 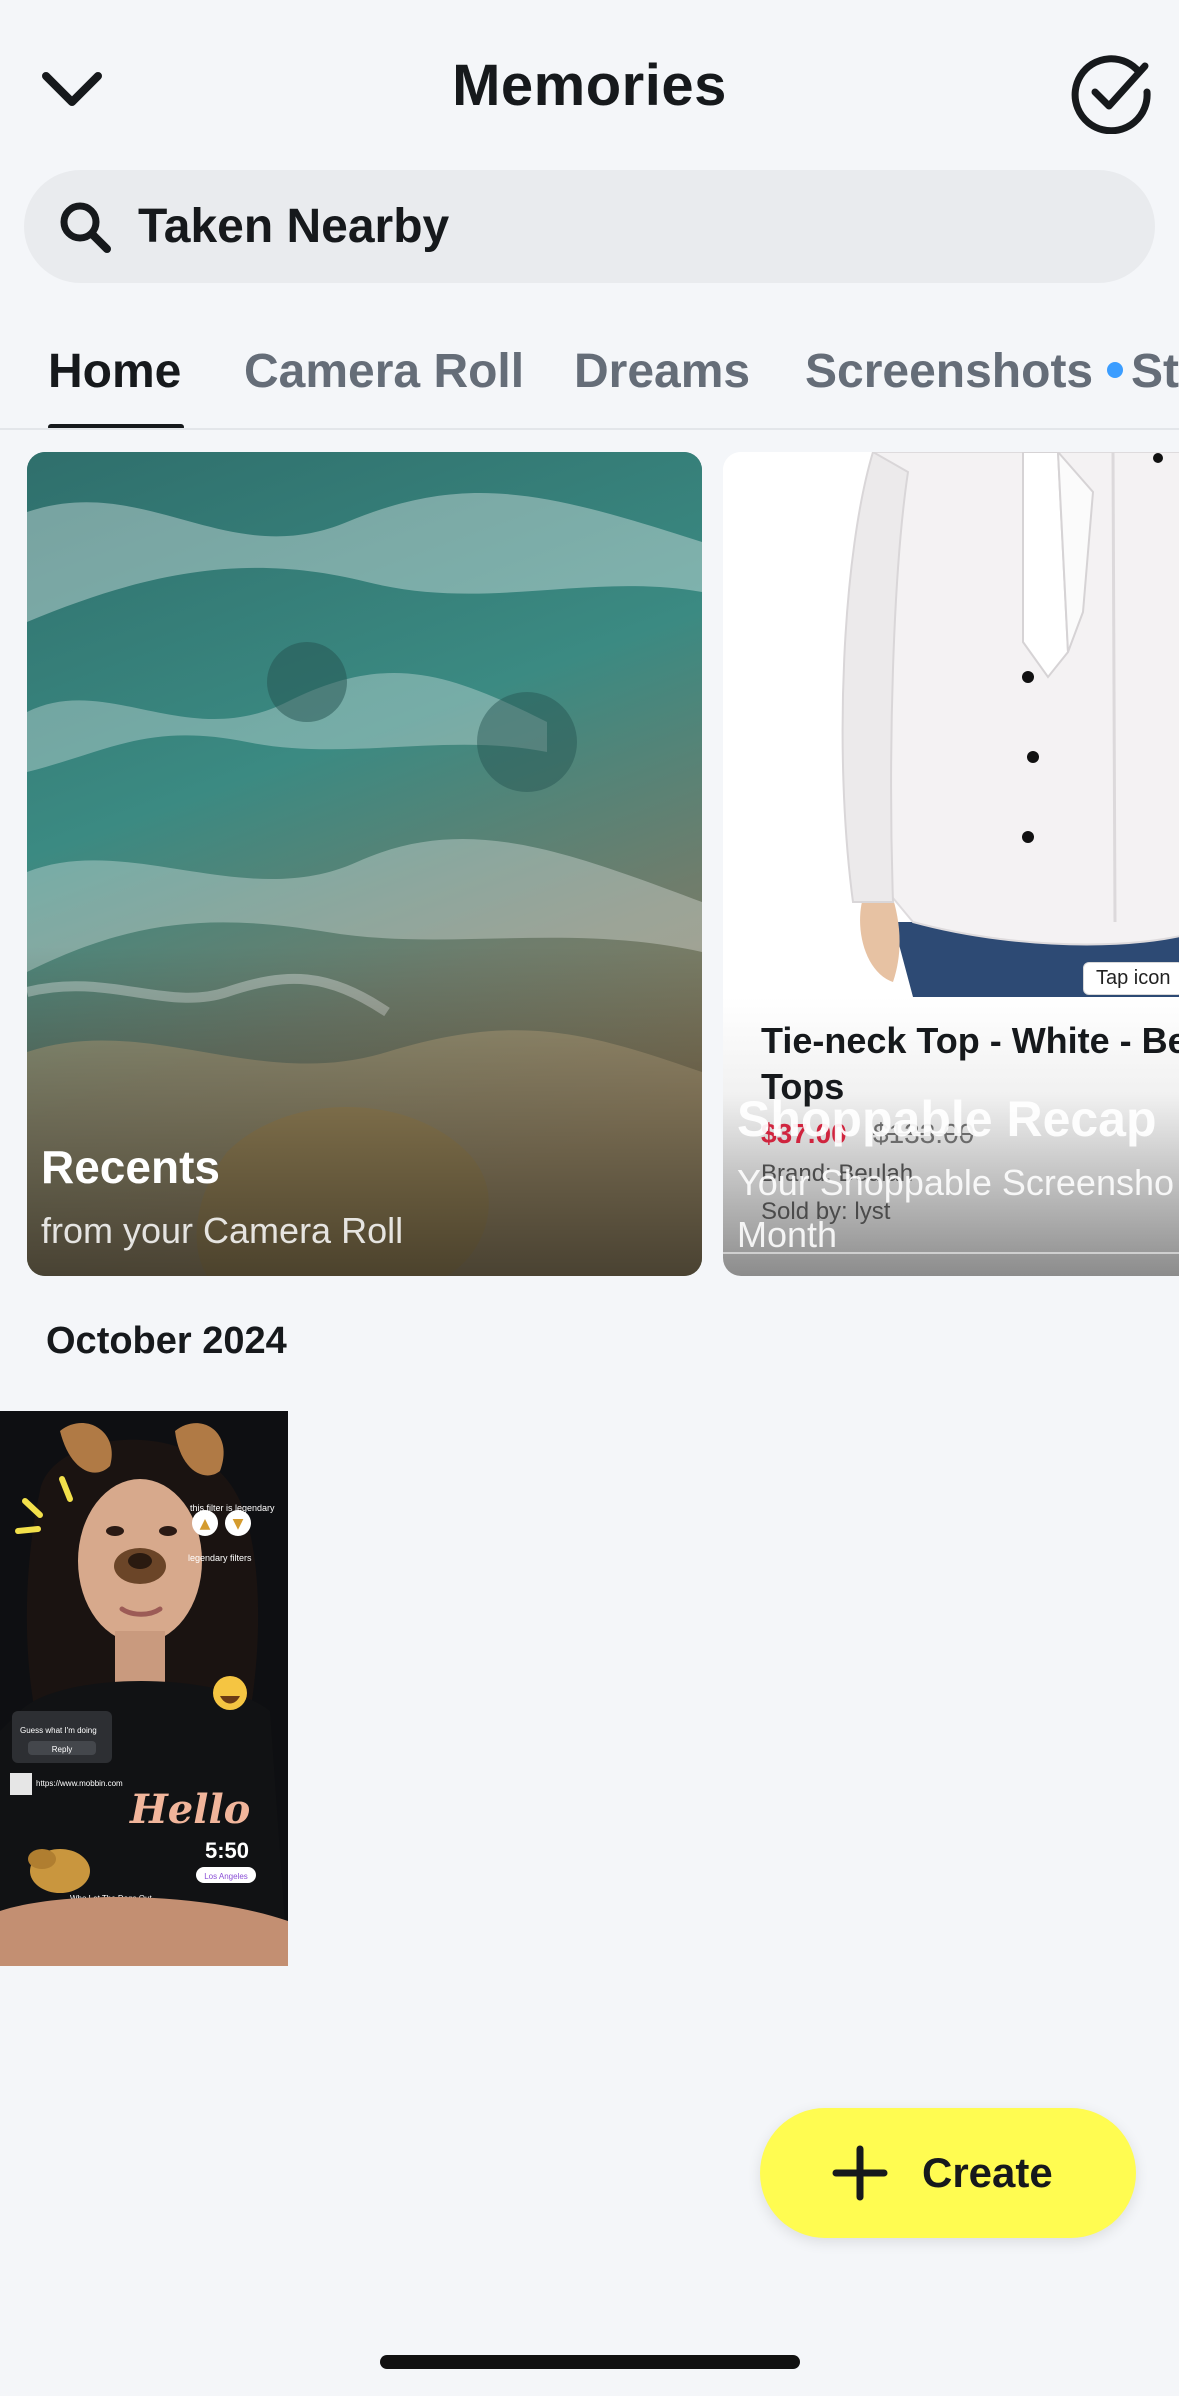 What do you see at coordinates (987, 2172) in the screenshot?
I see `create-button-label: Create` at bounding box center [987, 2172].